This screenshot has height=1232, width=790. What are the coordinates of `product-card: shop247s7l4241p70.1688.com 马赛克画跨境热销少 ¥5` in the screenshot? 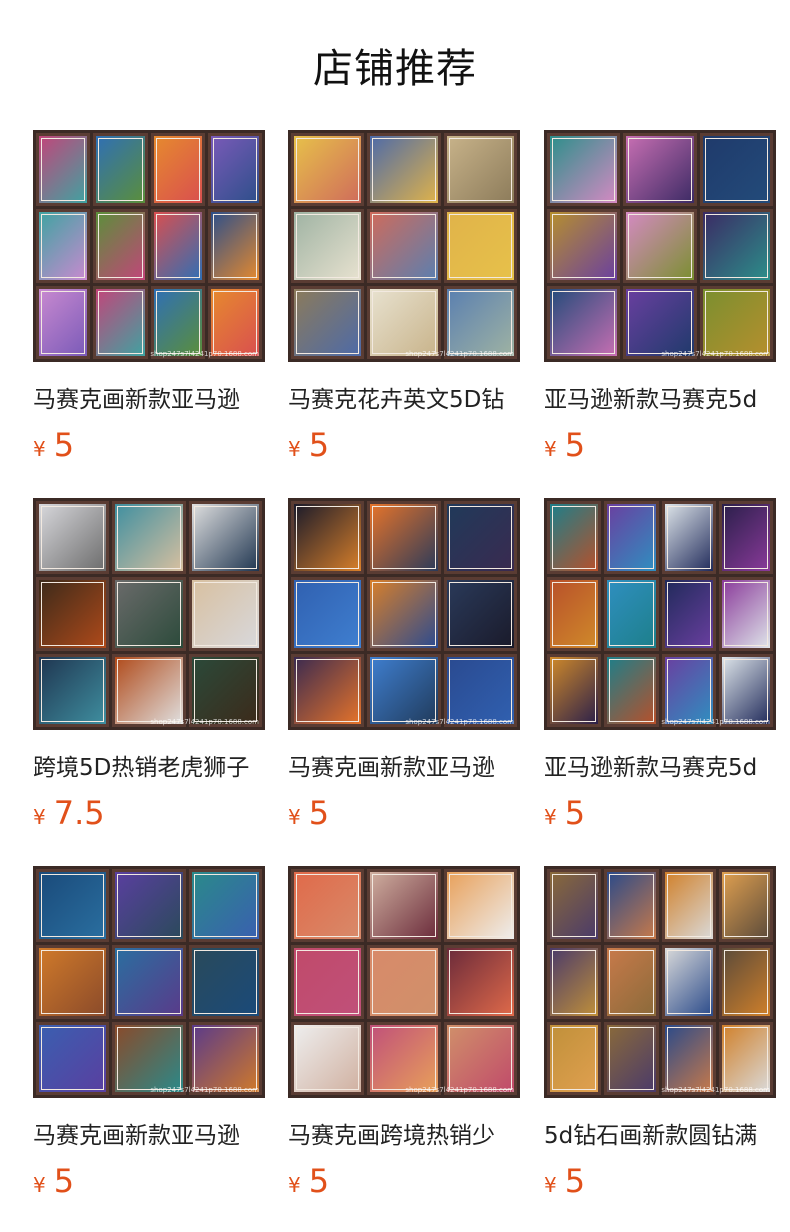 It's located at (405, 1033).